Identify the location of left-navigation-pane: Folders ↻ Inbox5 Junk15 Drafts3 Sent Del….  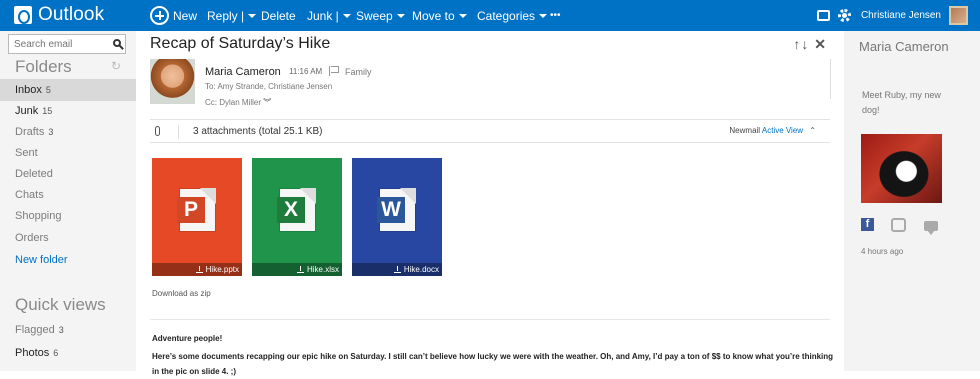
(68, 201).